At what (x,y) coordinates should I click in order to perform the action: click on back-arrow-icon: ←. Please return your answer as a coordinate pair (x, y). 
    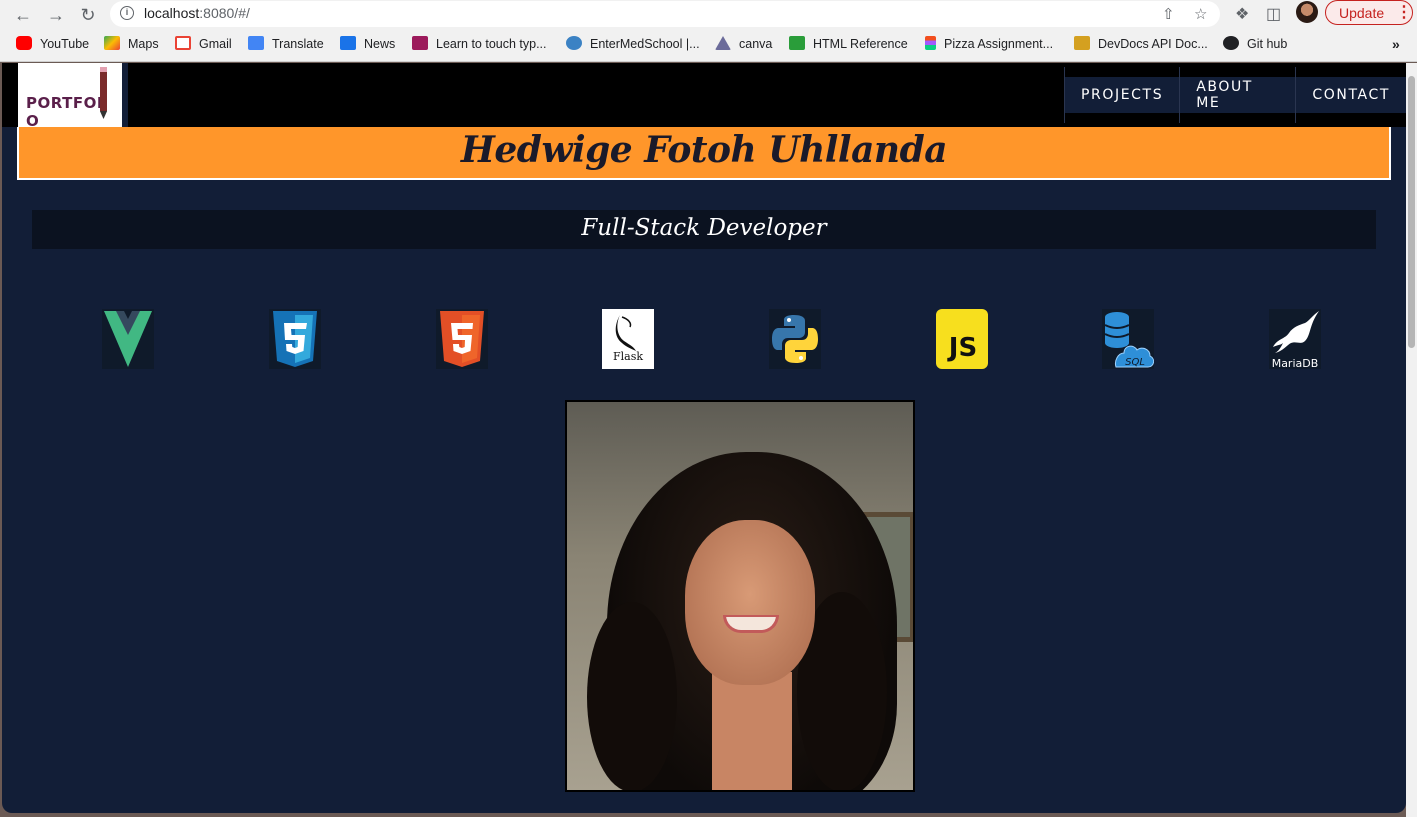
    Looking at the image, I should click on (23, 15).